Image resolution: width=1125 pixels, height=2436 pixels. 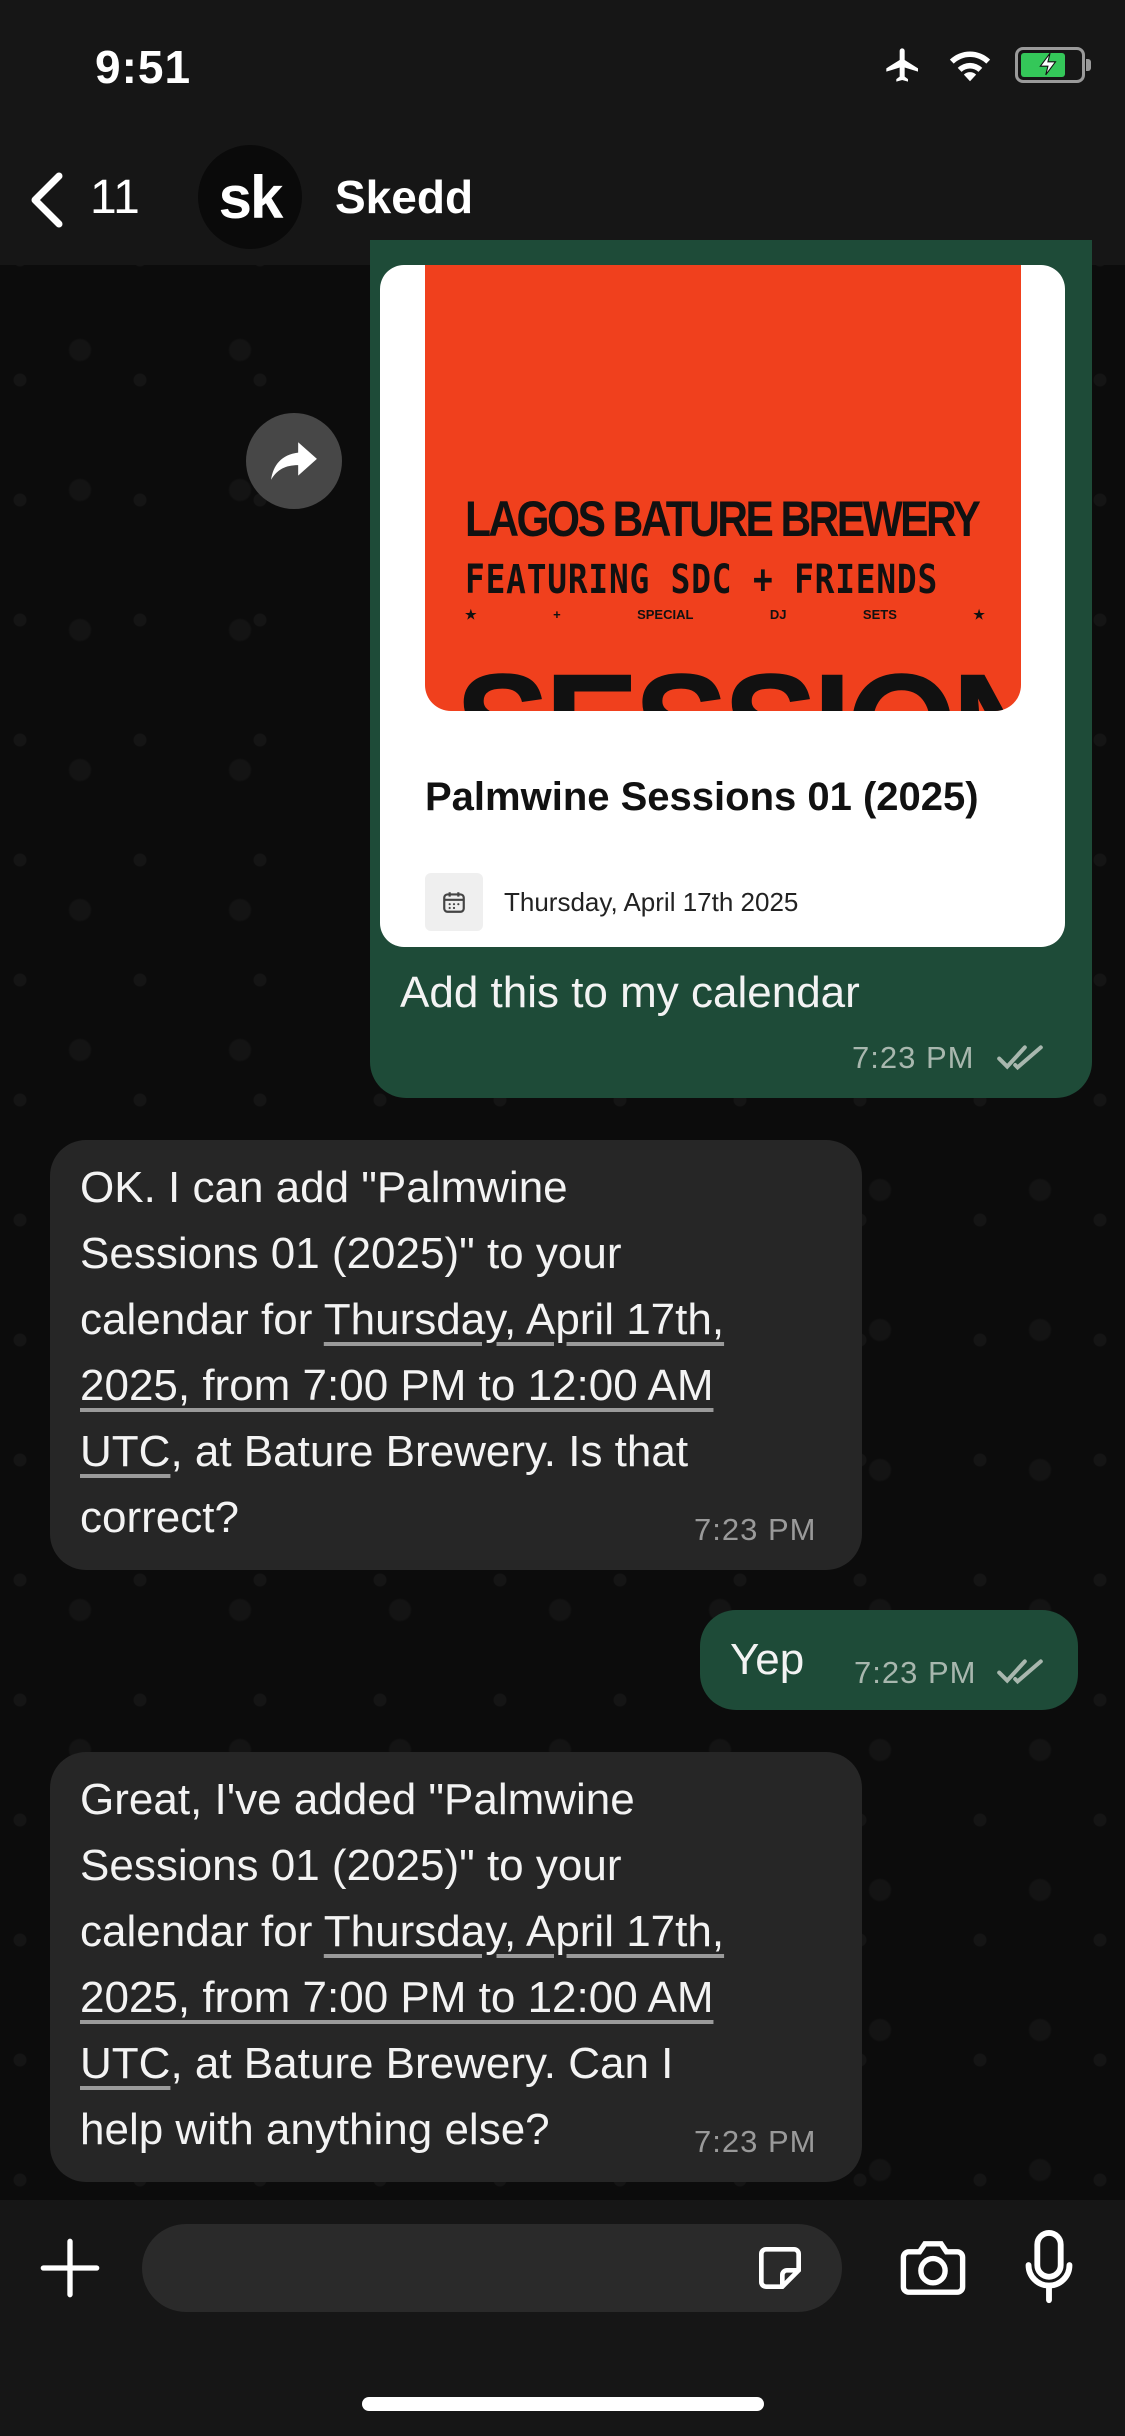 What do you see at coordinates (723, 519) in the screenshot?
I see `poster-line: LAGOS BATURE BREWERY` at bounding box center [723, 519].